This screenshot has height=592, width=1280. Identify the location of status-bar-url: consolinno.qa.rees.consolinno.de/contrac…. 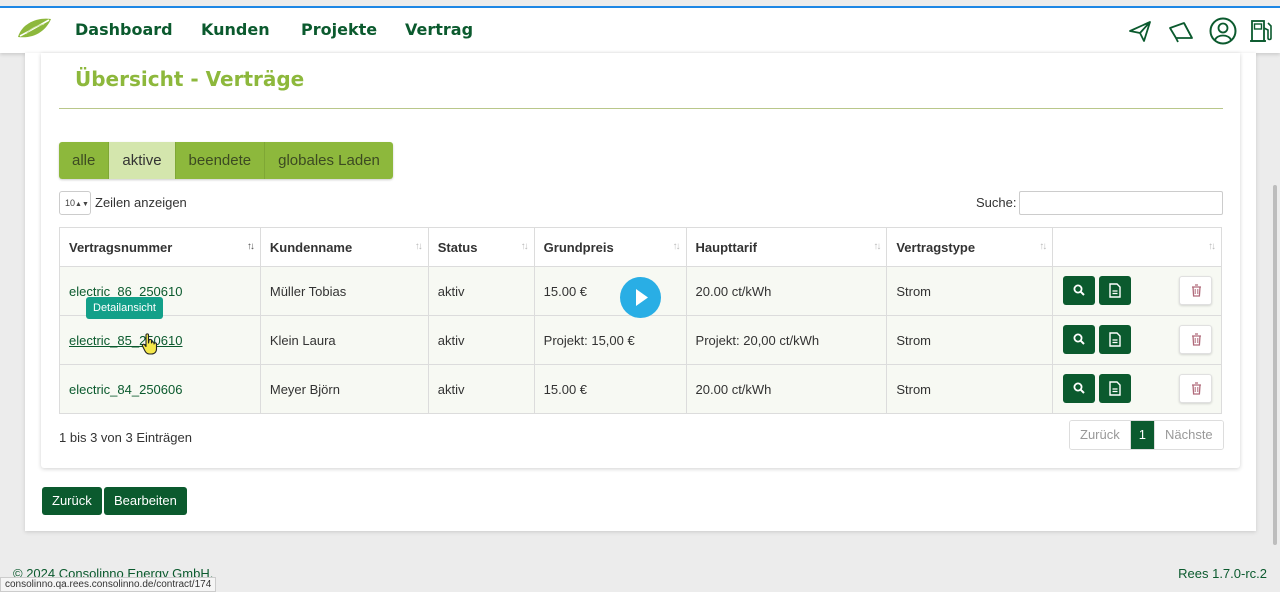
(108, 584).